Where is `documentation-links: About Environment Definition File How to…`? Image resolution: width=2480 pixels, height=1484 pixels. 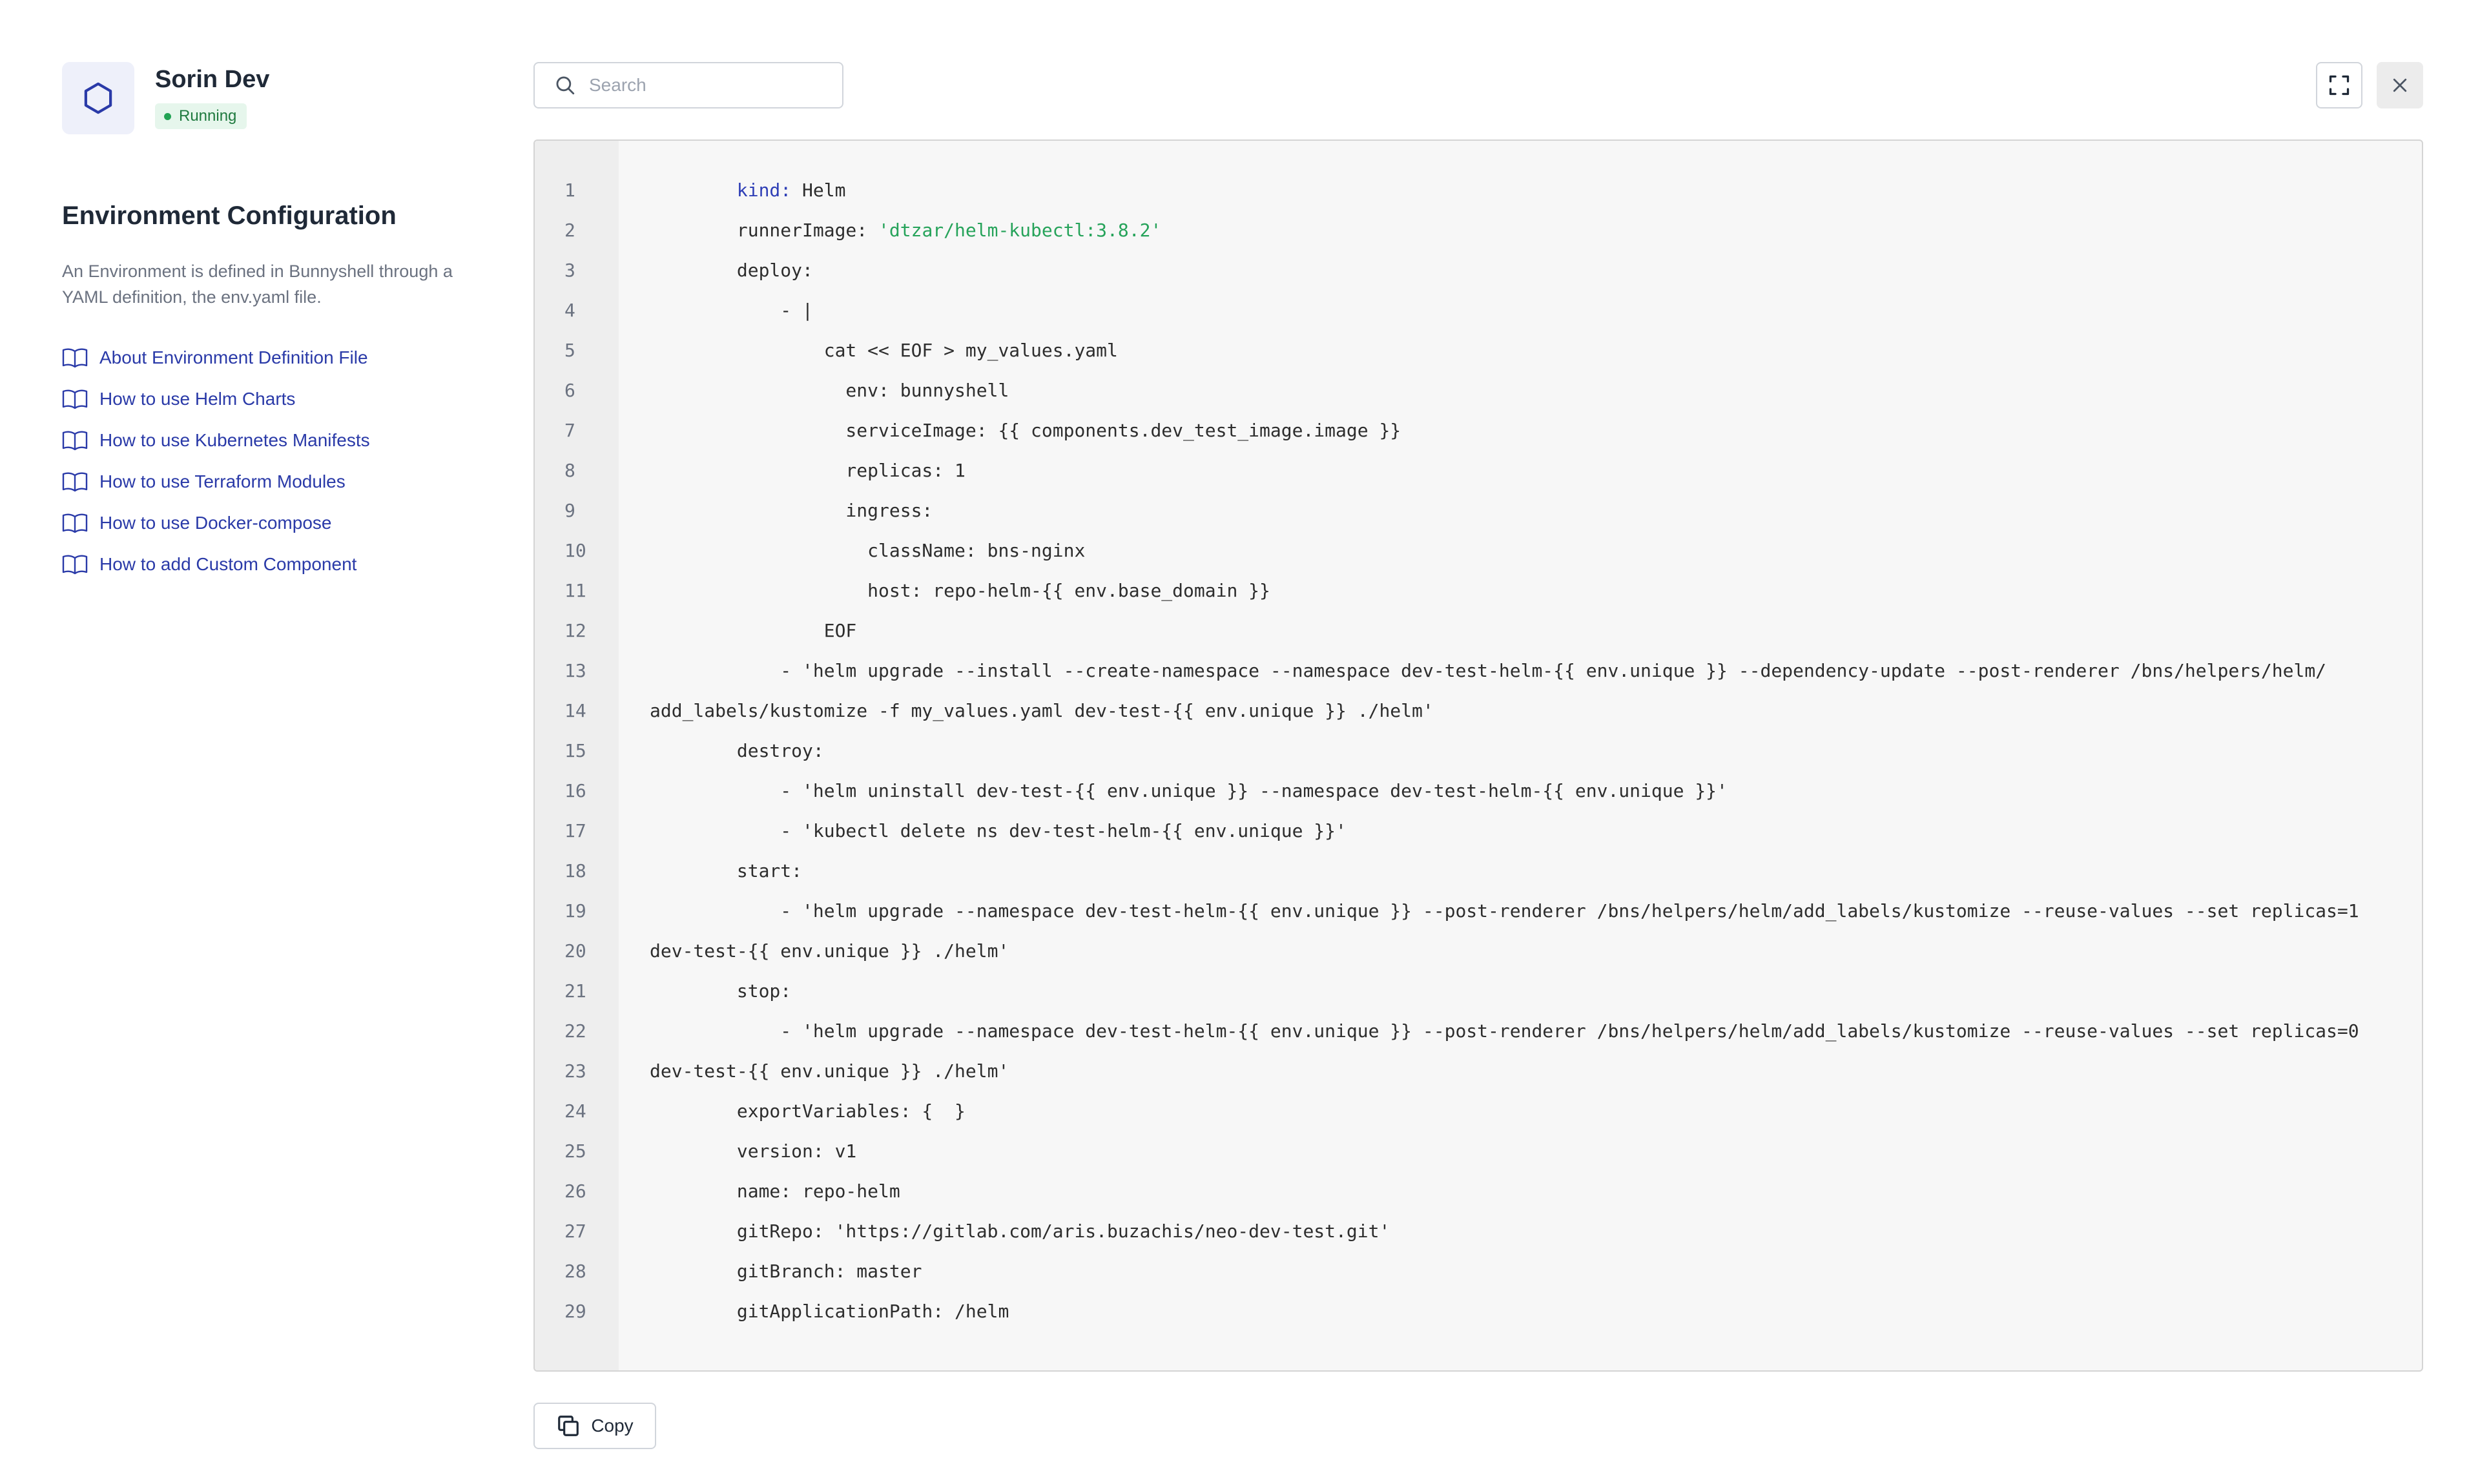
documentation-links: About Environment Definition File How to… is located at coordinates (216, 461).